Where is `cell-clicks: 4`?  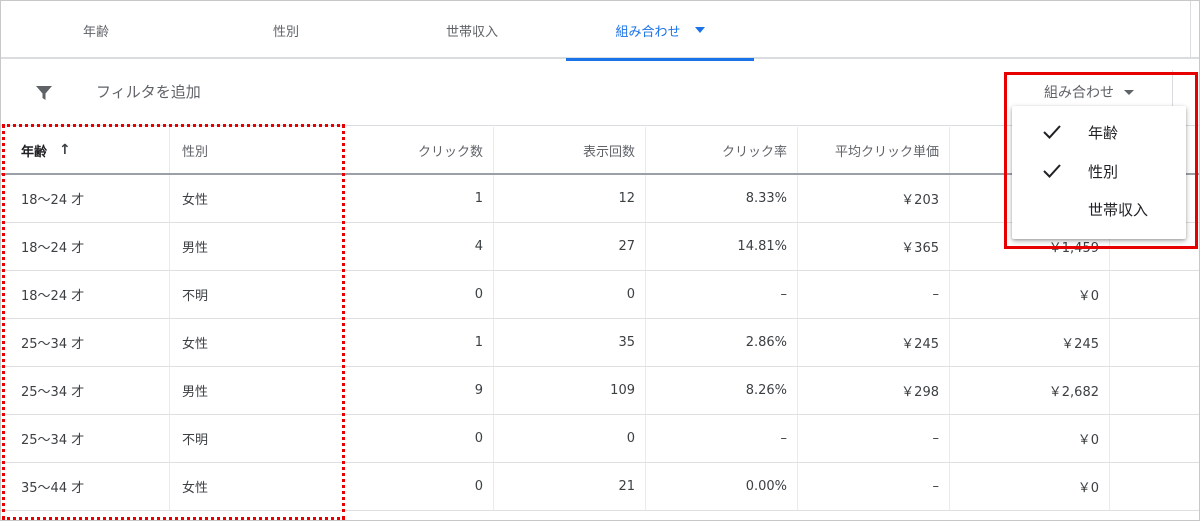
cell-clicks: 4 is located at coordinates (478, 246).